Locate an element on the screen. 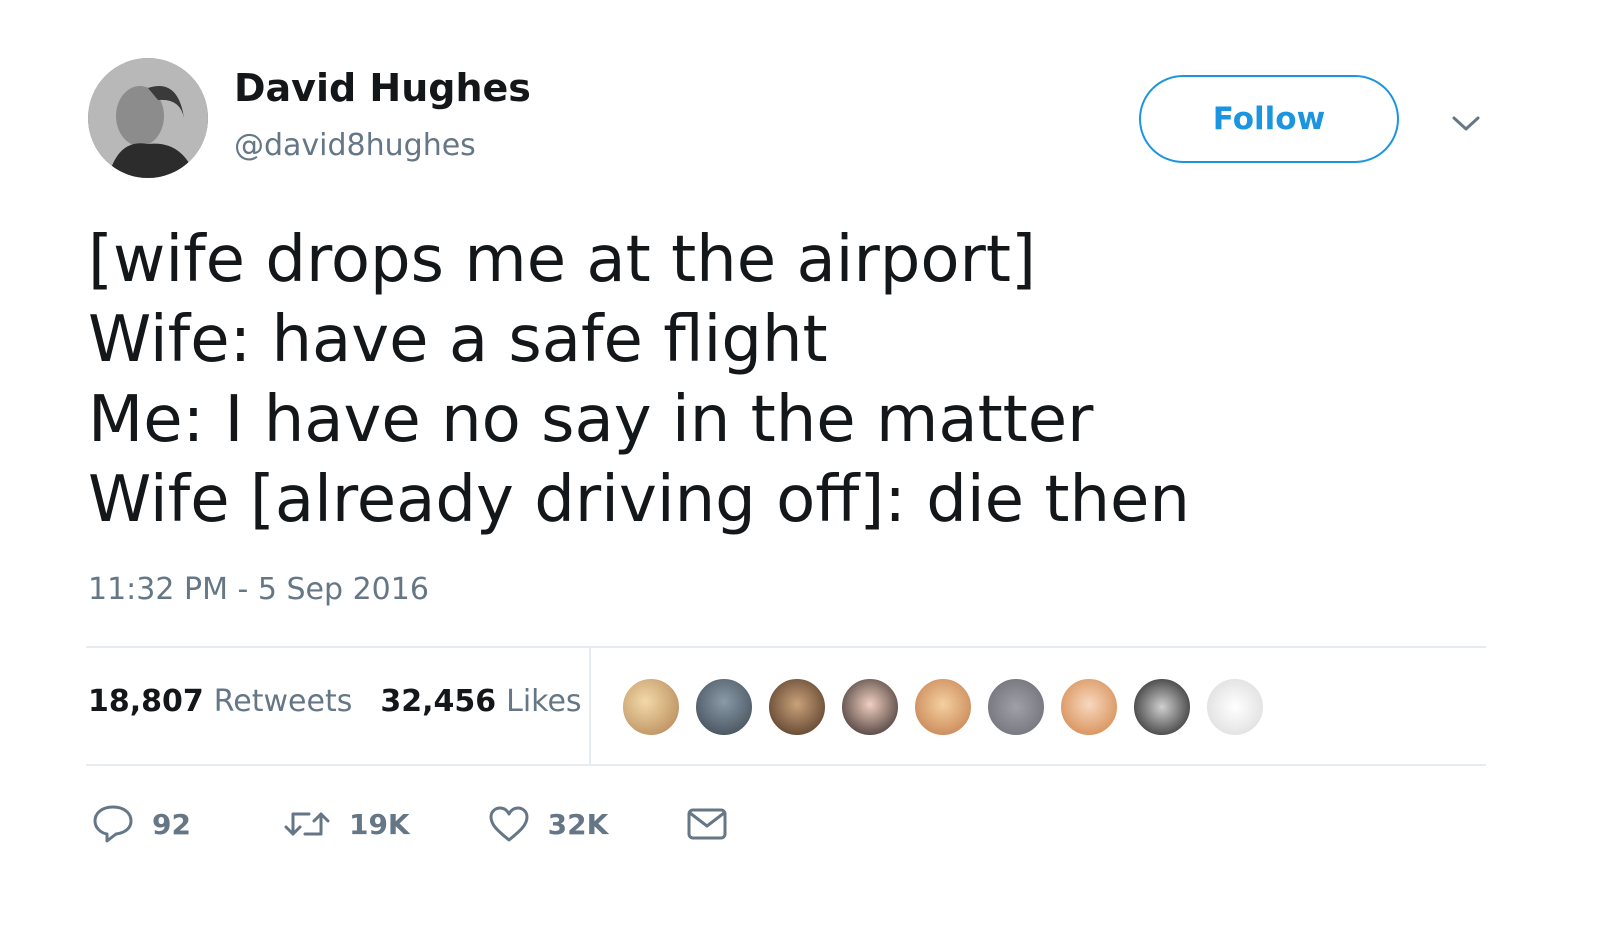 This screenshot has width=1600, height=927. envelope-icon is located at coordinates (707, 824).